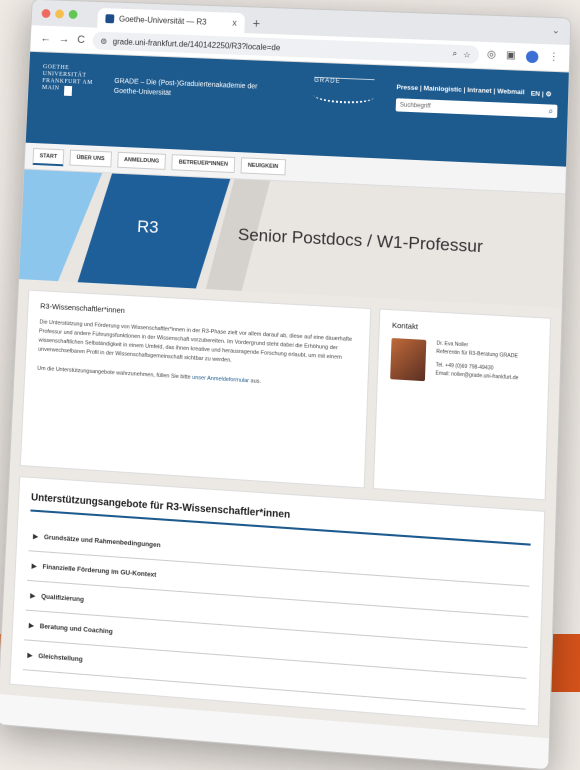 This screenshot has height=770, width=580. I want to click on sidebar-icon: ▣, so click(511, 56).